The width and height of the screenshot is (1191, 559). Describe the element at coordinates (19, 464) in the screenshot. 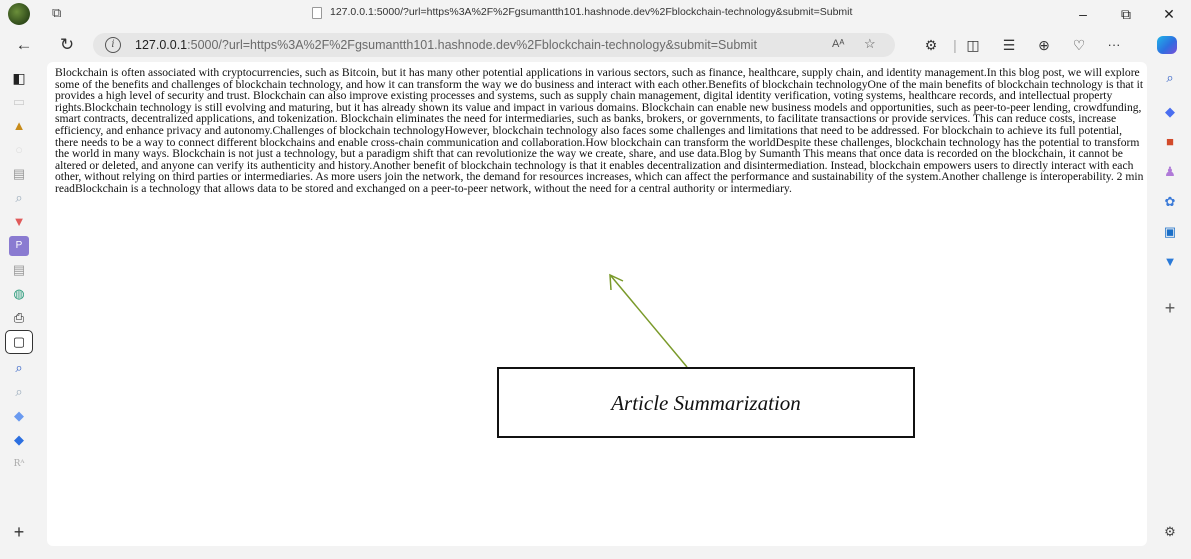

I see `tab-r-icon: Rᴬ` at that location.